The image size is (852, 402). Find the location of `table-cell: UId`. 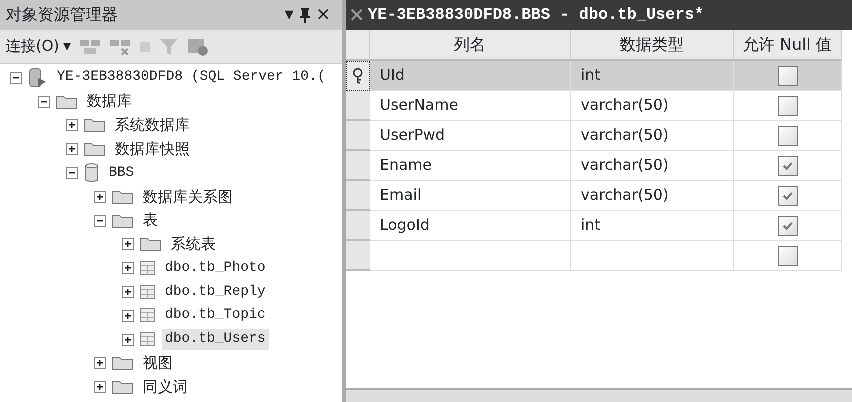

table-cell: UId is located at coordinates (470, 76).